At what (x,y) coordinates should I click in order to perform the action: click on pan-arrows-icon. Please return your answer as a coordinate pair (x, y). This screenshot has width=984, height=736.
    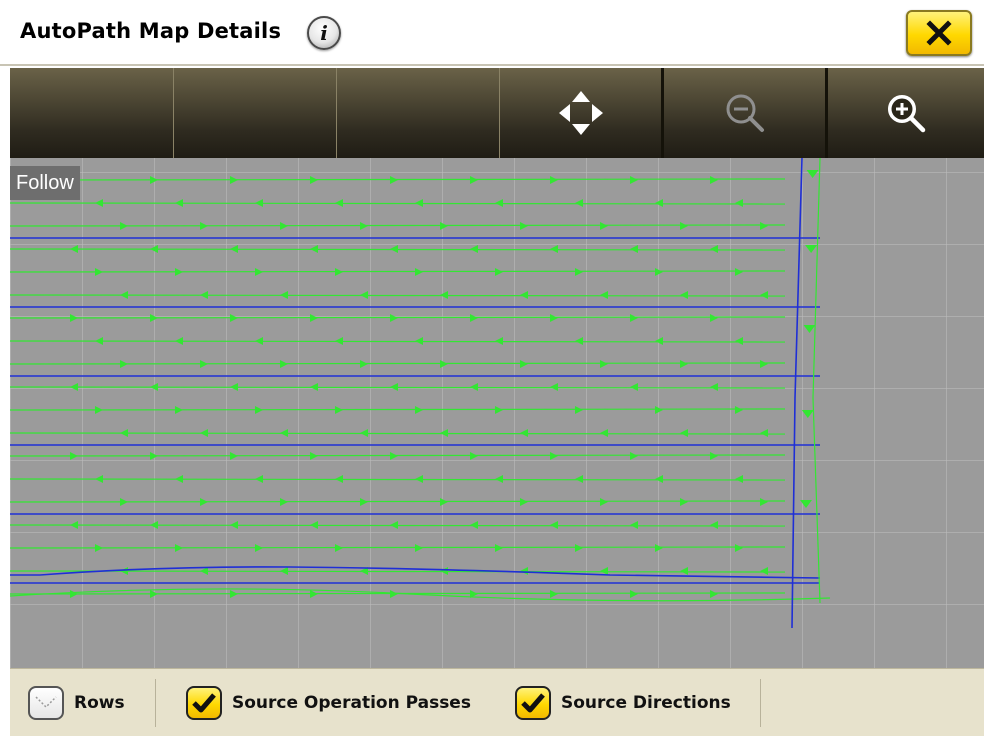
    Looking at the image, I should click on (580, 113).